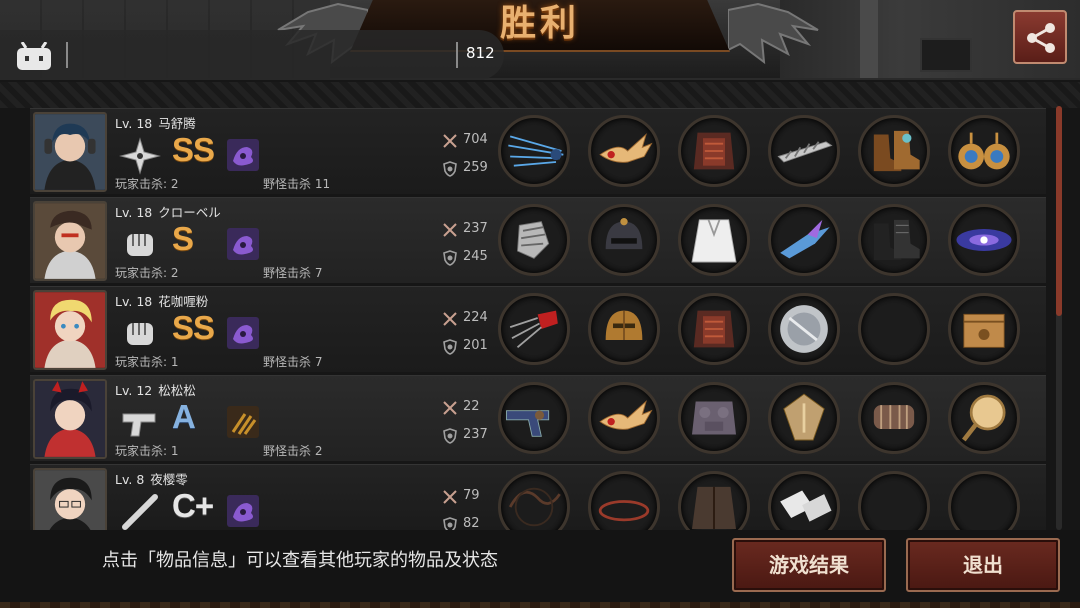 This screenshot has width=1080, height=608. Describe the element at coordinates (475, 345) in the screenshot. I see `defense-value: 201` at that location.